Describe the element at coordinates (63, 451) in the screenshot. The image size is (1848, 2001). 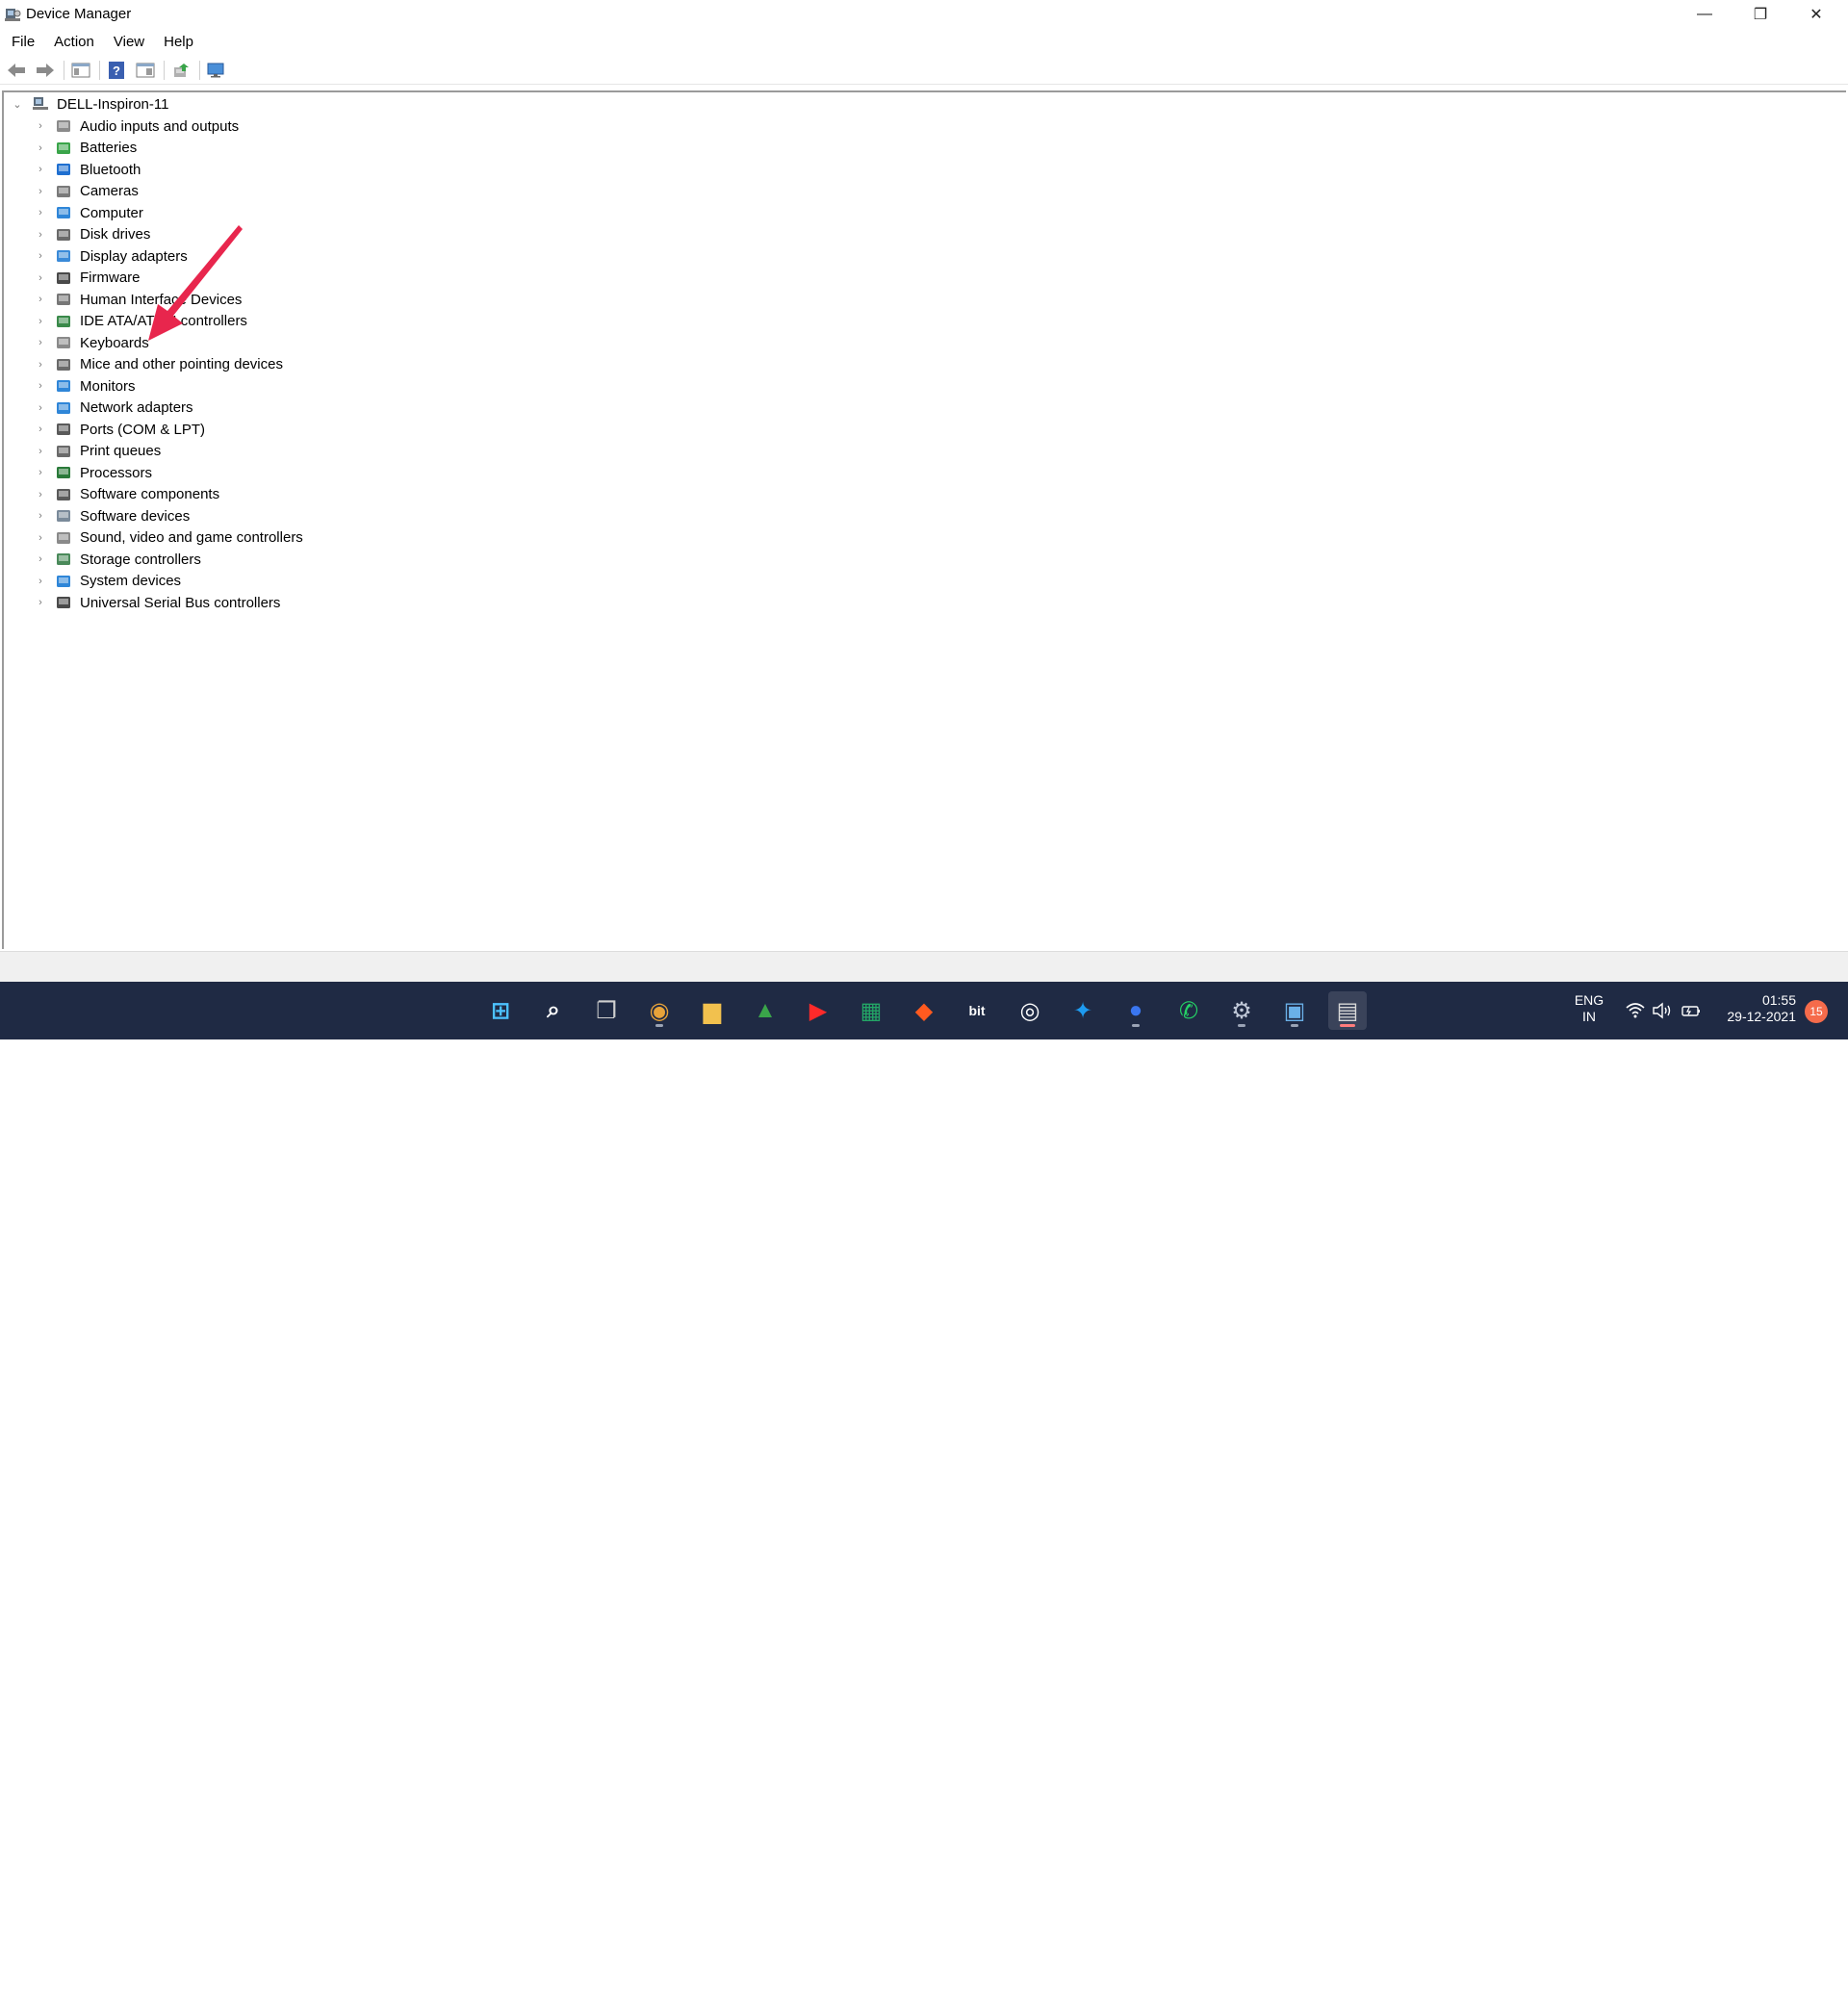
I see `printer-icon` at that location.